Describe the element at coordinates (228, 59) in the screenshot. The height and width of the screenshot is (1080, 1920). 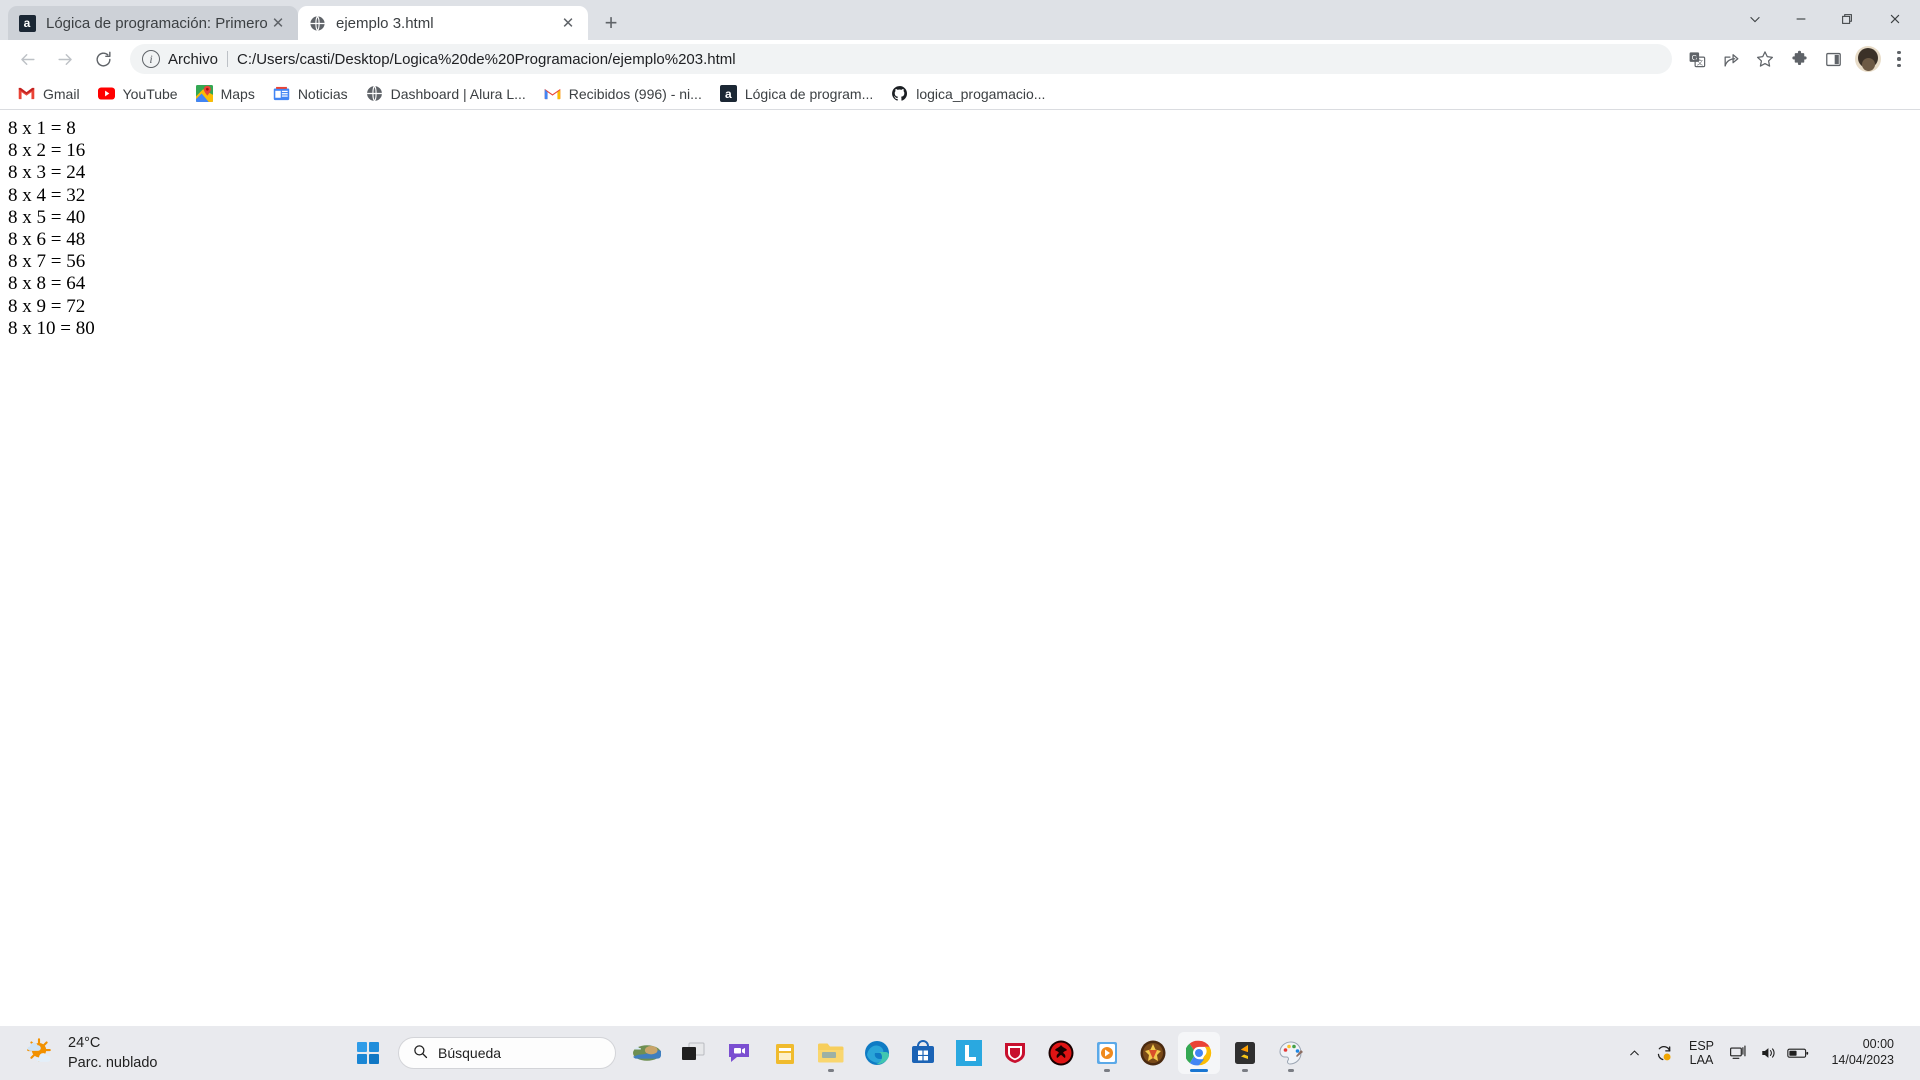
I see `omnibox-divider` at that location.